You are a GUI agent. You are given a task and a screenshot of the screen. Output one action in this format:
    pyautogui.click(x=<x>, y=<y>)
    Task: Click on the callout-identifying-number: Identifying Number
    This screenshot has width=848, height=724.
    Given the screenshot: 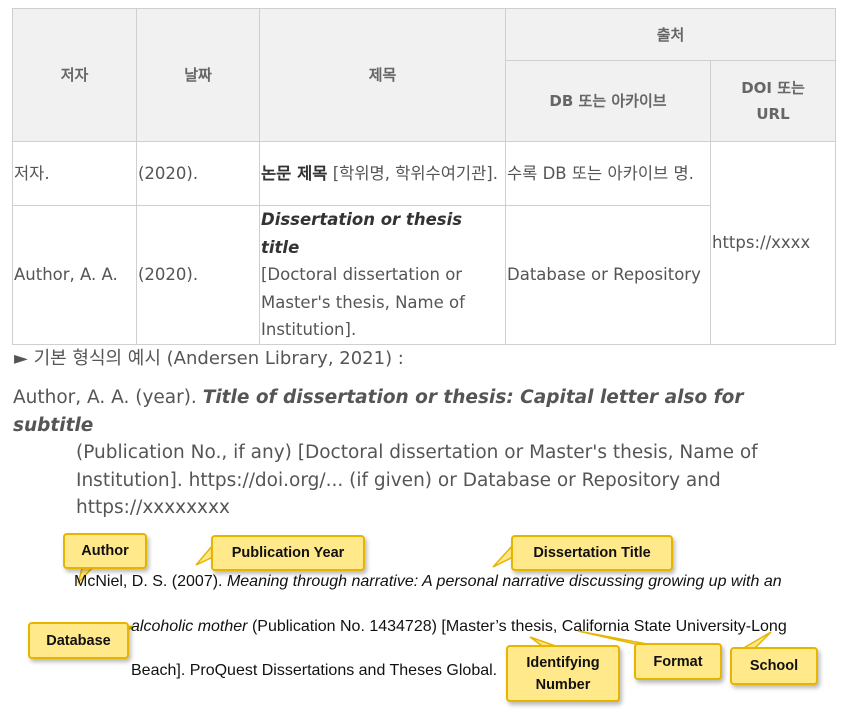 What is the action you would take?
    pyautogui.click(x=563, y=673)
    